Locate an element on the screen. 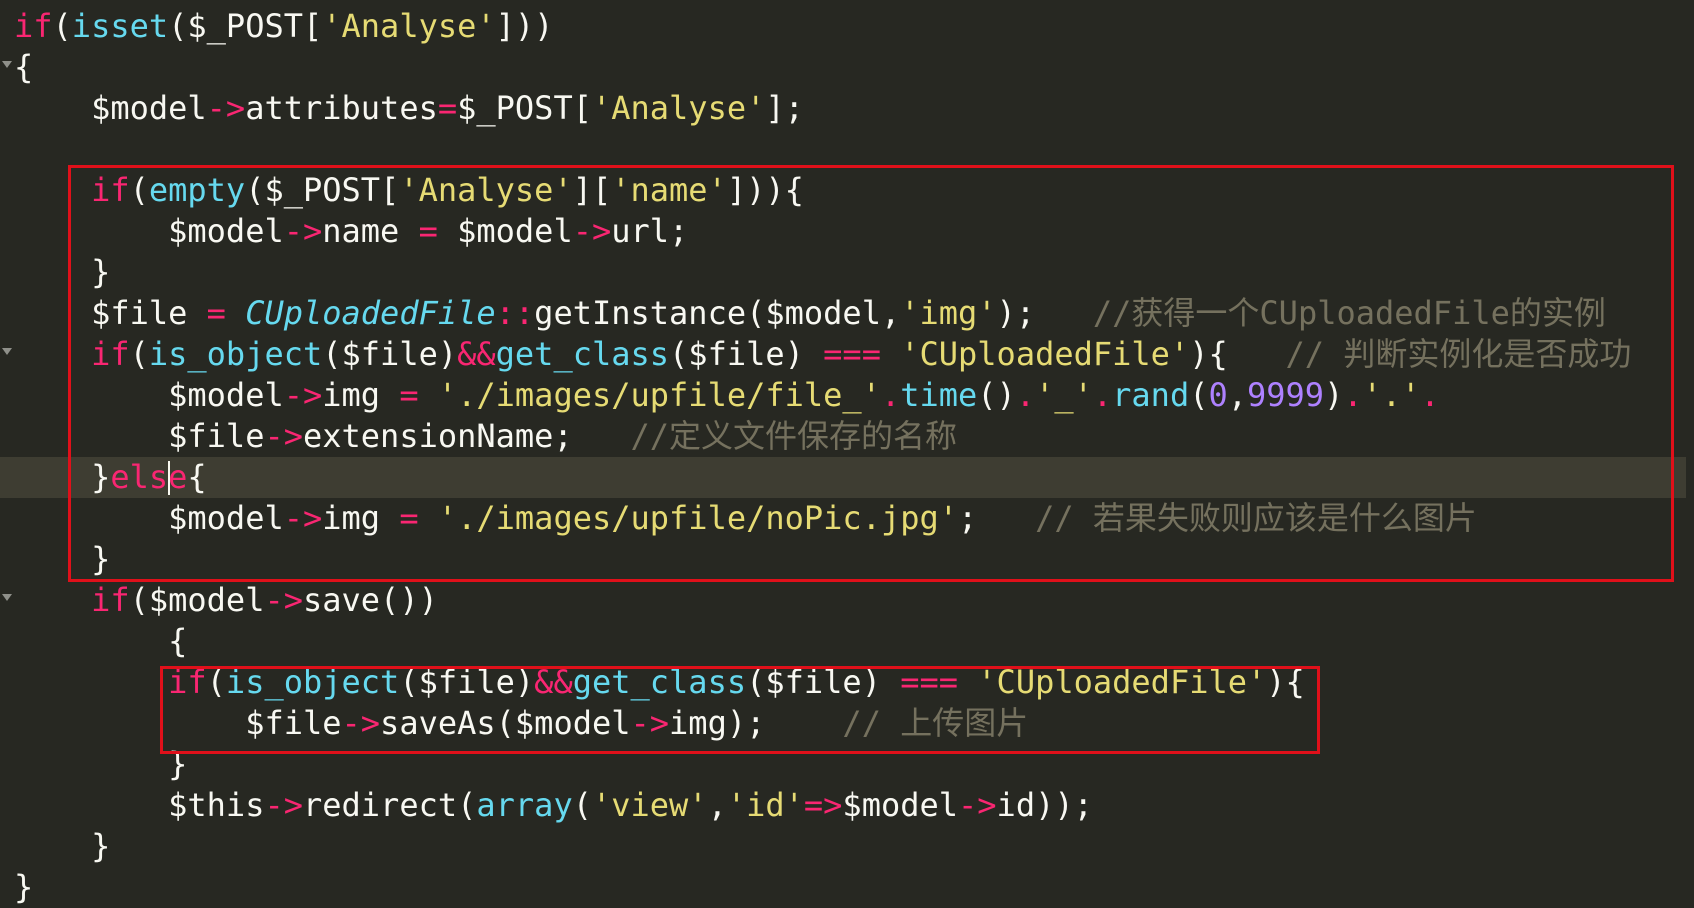 The image size is (1694, 908). code-token: => is located at coordinates (823, 805).